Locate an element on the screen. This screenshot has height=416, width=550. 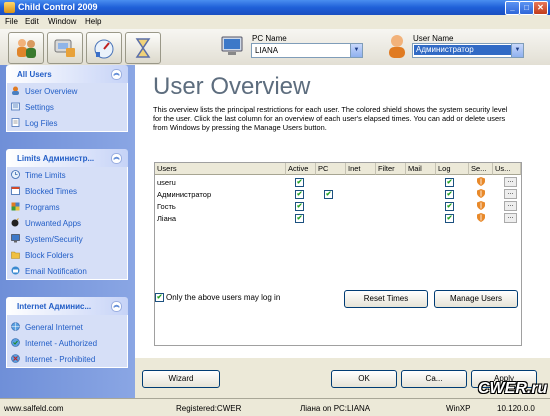
status-user-on-pc: Ліана on PC:LIANA is located at coordinates (335, 408).